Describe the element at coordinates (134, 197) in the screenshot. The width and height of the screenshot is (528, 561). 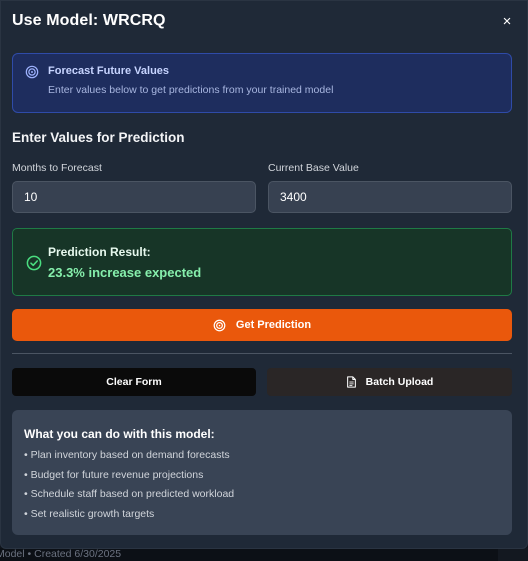
I see `months-to-forecast-input` at that location.